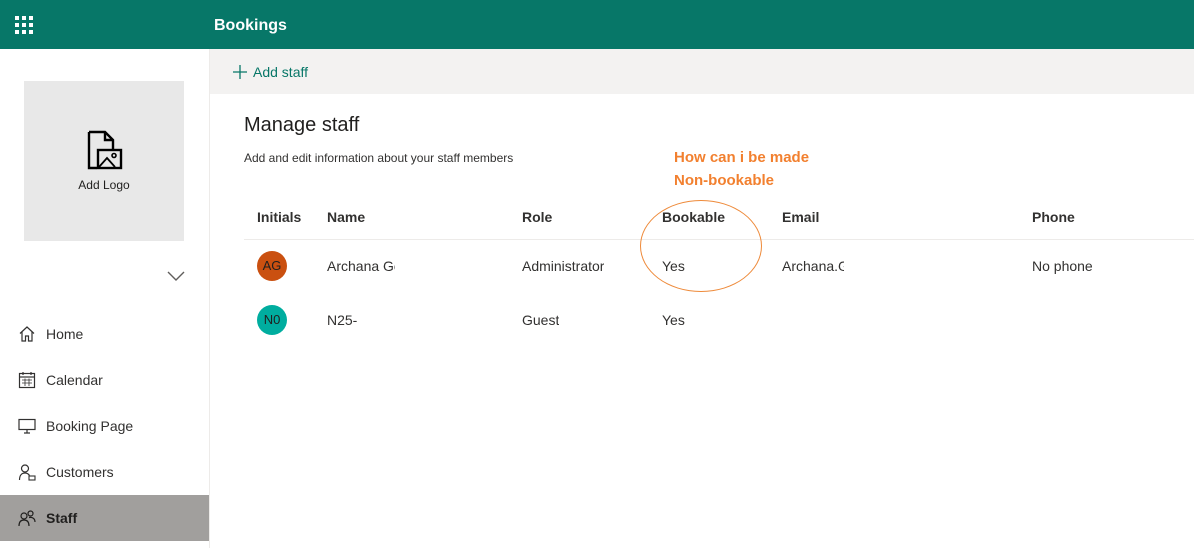 This screenshot has height=548, width=1194. What do you see at coordinates (563, 266) in the screenshot?
I see `staff-role: Administrator` at bounding box center [563, 266].